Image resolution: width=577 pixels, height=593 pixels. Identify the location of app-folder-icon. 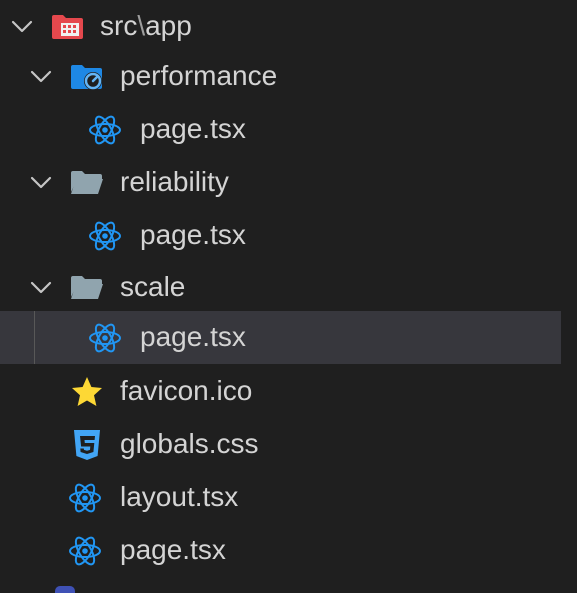
(67, 27).